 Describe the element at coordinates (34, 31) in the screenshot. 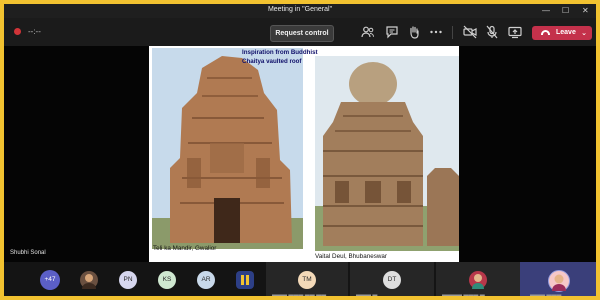

I see `meeting-timer: --:--` at that location.